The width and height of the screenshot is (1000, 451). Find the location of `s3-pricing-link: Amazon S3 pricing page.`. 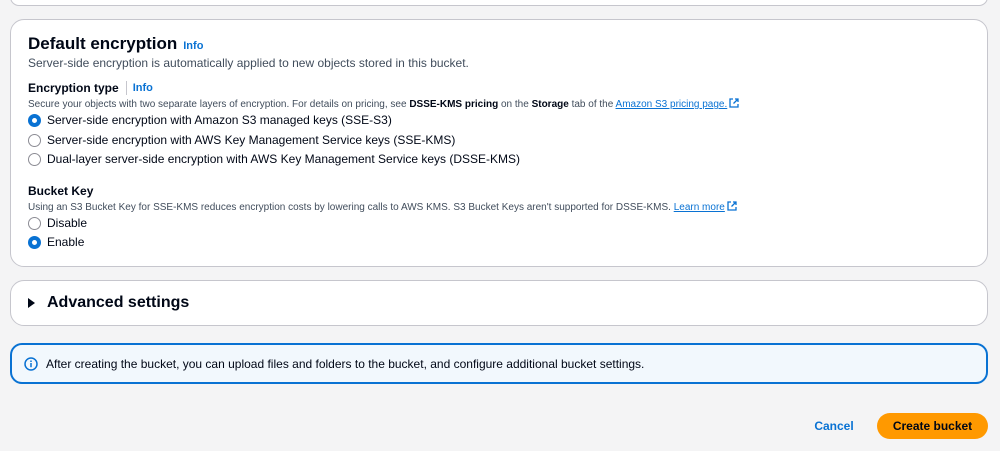

s3-pricing-link: Amazon S3 pricing page. is located at coordinates (672, 104).